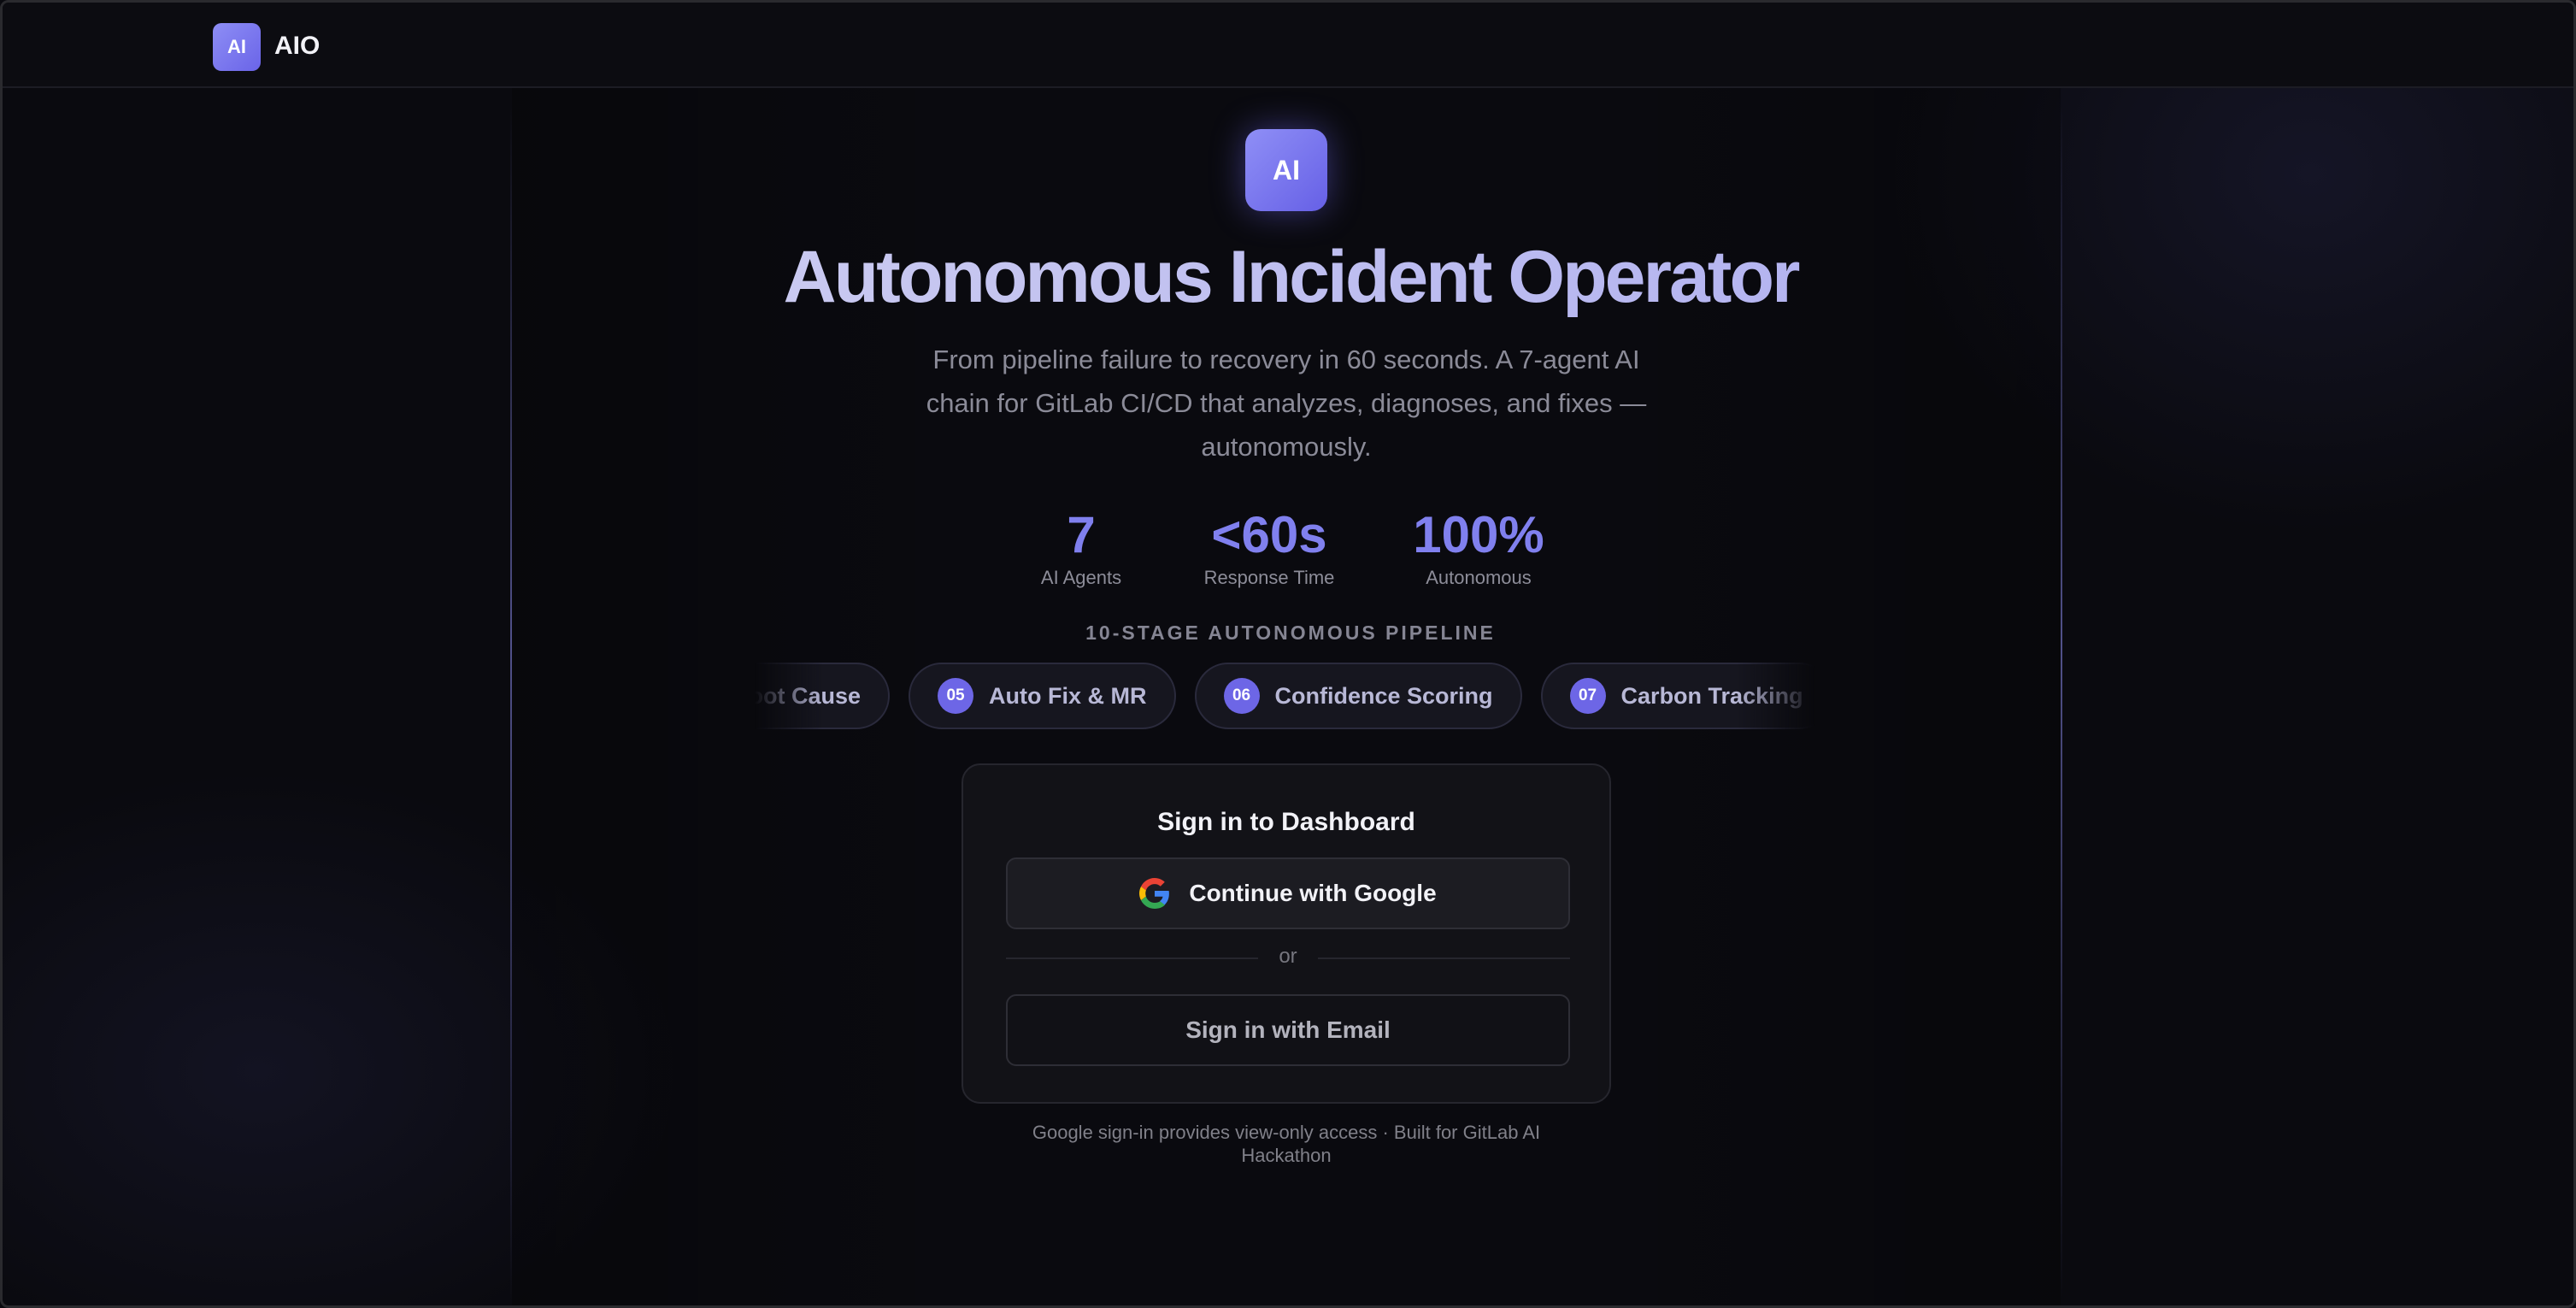 The height and width of the screenshot is (1308, 2576). I want to click on stat-response-time: <60s Response Time, so click(1269, 547).